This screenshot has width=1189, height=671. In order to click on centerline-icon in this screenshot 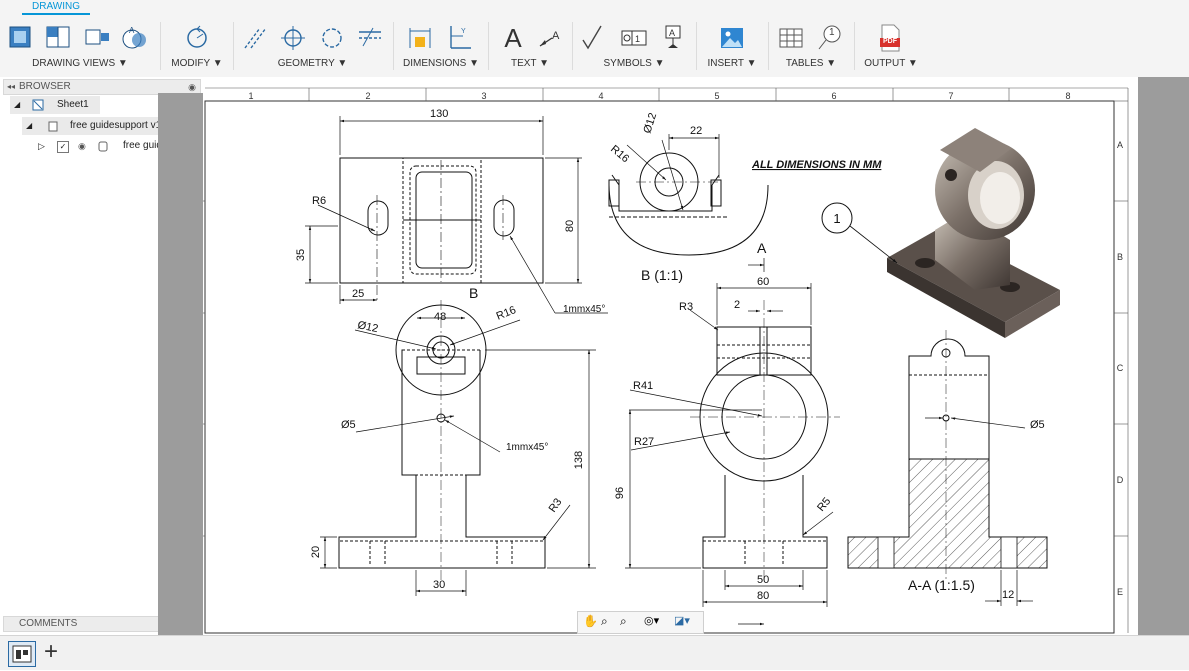, I will do `click(255, 38)`.